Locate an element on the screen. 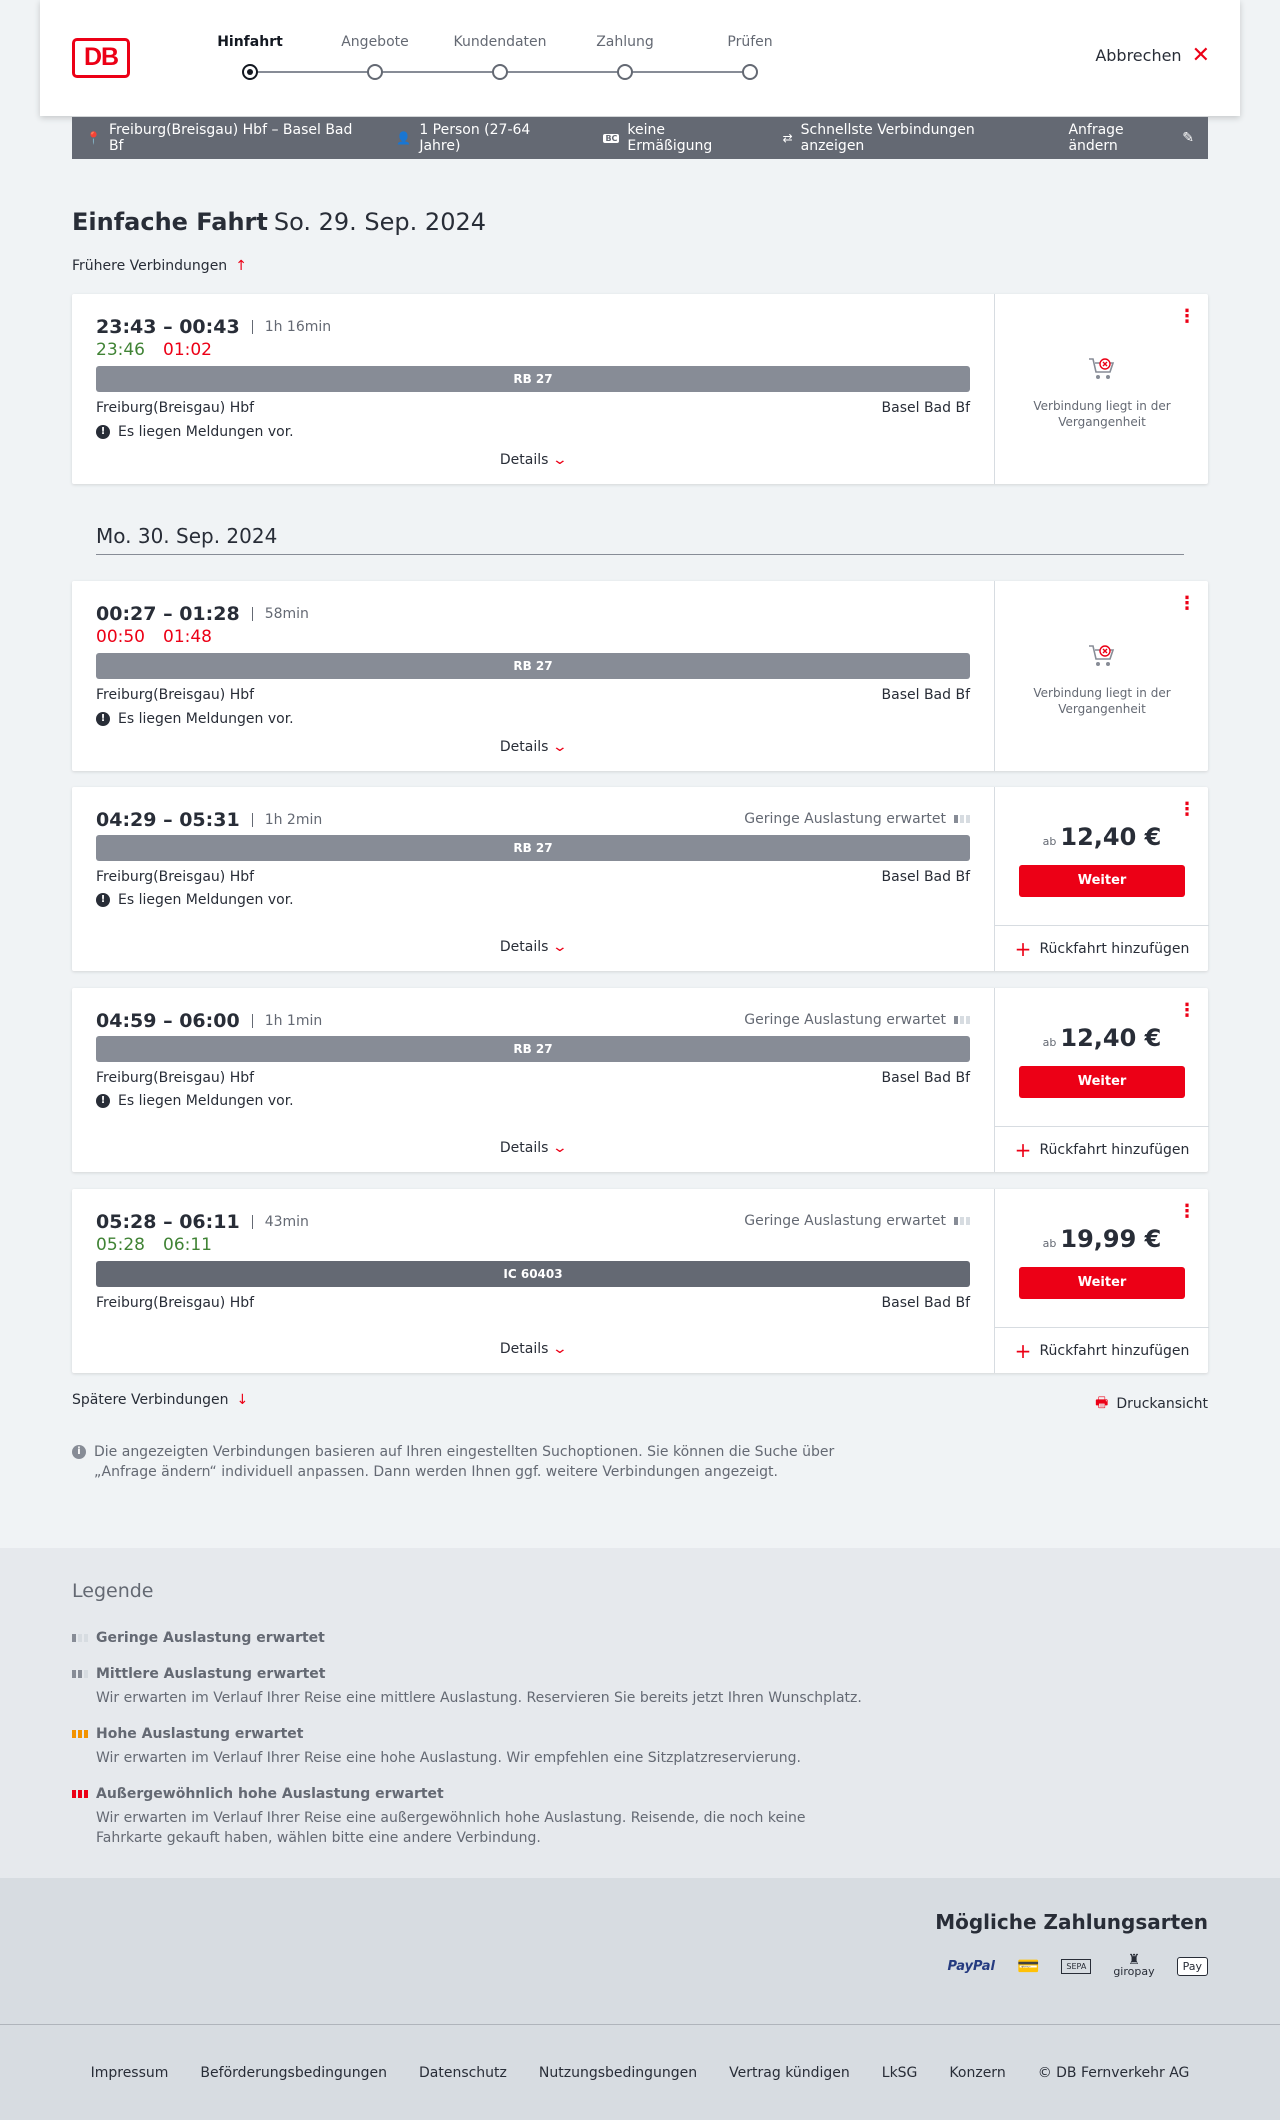  payment-title: Mögliche Zahlungsarten is located at coordinates (1071, 1922).